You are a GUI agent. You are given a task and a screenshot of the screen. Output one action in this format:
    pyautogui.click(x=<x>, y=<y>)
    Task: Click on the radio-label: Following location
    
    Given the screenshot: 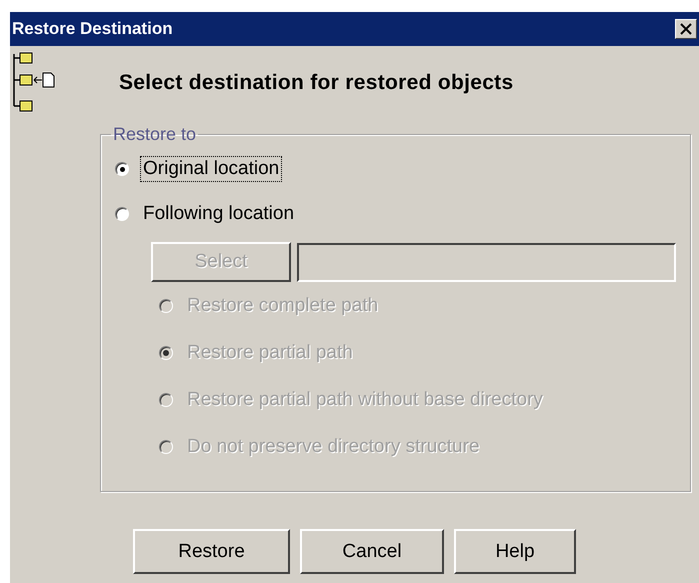 What is the action you would take?
    pyautogui.click(x=219, y=214)
    